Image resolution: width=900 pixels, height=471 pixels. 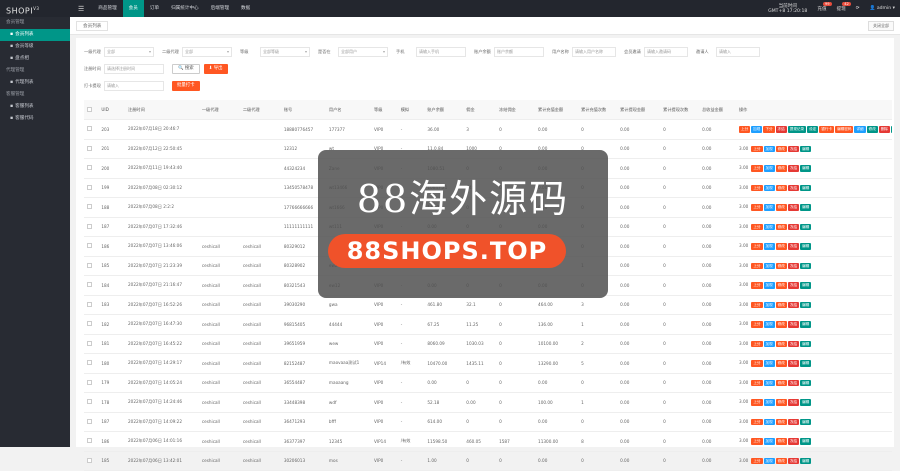 What do you see at coordinates (35, 35) in the screenshot?
I see `sidebar-item-0-0: ▪ 会员列表` at bounding box center [35, 35].